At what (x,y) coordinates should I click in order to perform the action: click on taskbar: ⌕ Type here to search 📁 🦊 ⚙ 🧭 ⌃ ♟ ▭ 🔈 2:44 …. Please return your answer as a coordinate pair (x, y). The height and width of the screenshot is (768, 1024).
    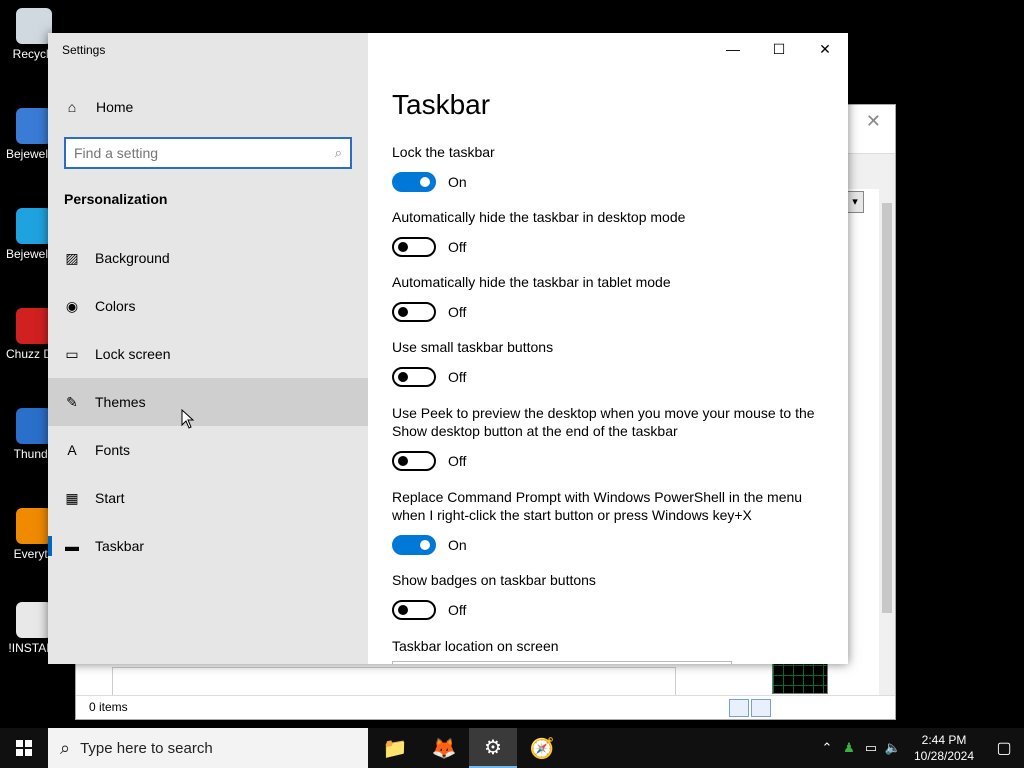
    Looking at the image, I should click on (512, 748).